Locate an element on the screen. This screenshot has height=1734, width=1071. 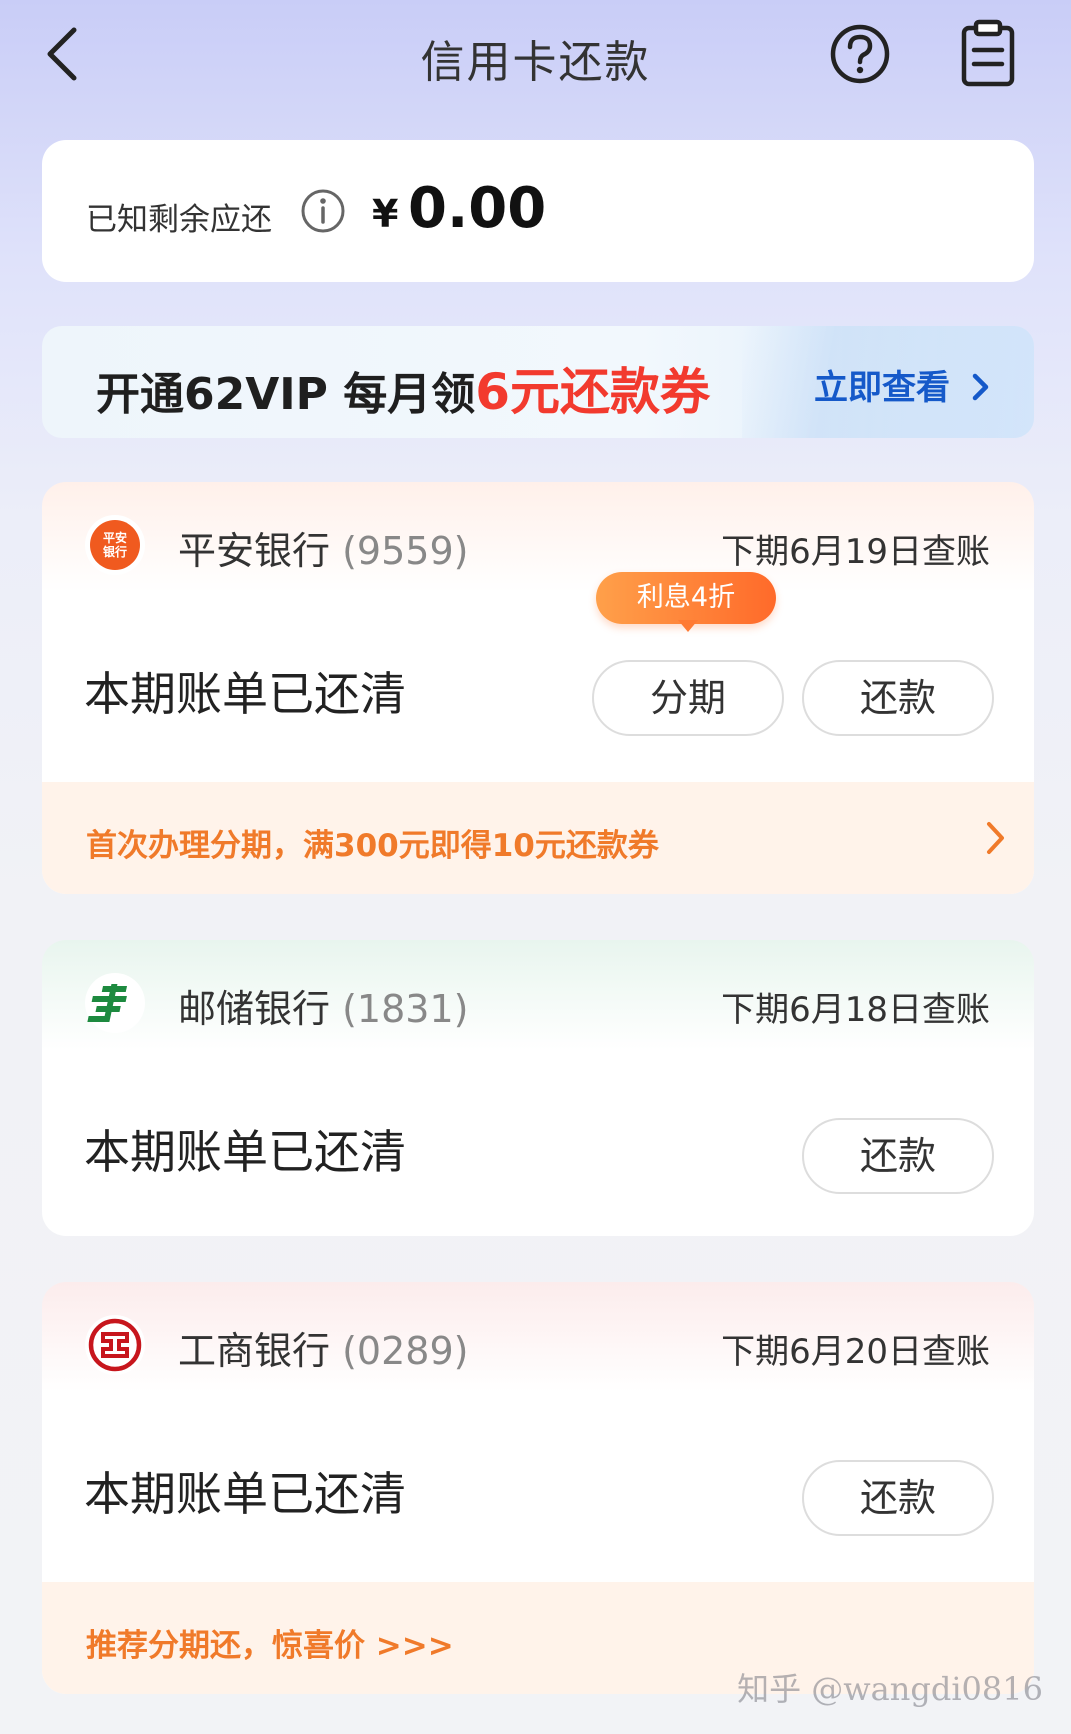
banner-text-prefix: 开通62VIP 每月领 is located at coordinates (286, 394).